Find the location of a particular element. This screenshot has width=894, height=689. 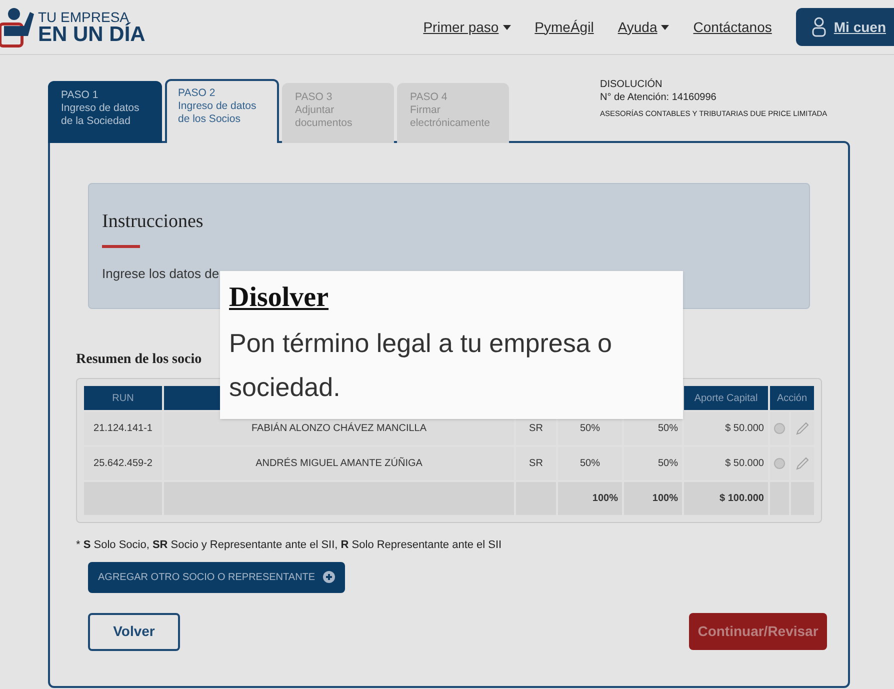

step-tab: PASO 2 Ingreso de datos de los Socios is located at coordinates (222, 111).